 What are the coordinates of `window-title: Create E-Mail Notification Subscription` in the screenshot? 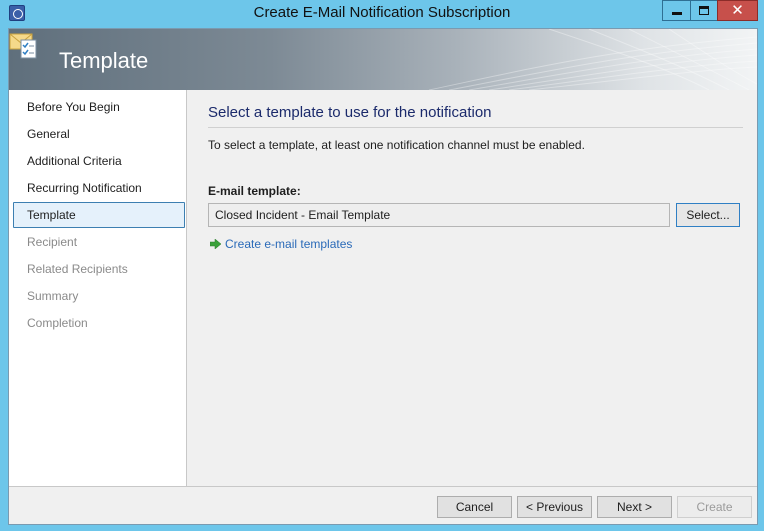 It's located at (382, 12).